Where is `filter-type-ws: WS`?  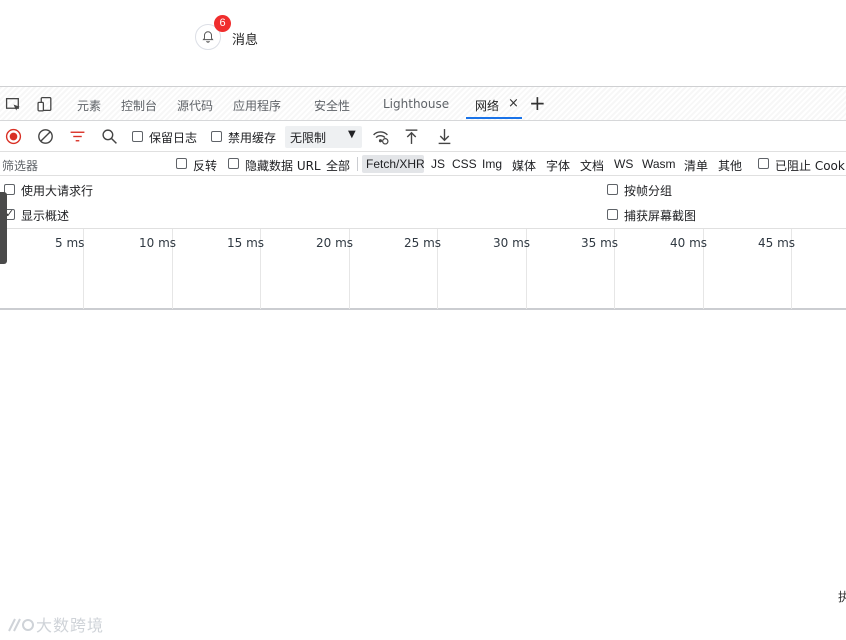
filter-type-ws: WS is located at coordinates (623, 164).